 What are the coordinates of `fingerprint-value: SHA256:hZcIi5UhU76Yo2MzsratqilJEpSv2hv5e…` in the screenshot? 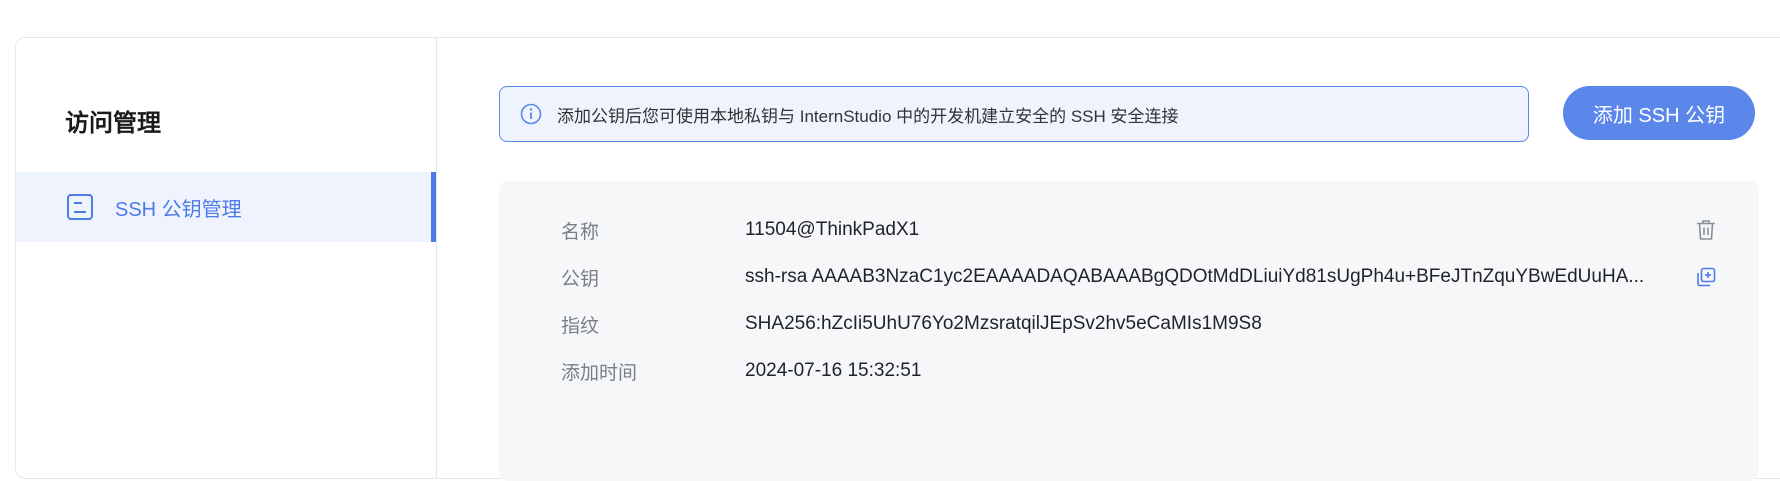 It's located at (1003, 323).